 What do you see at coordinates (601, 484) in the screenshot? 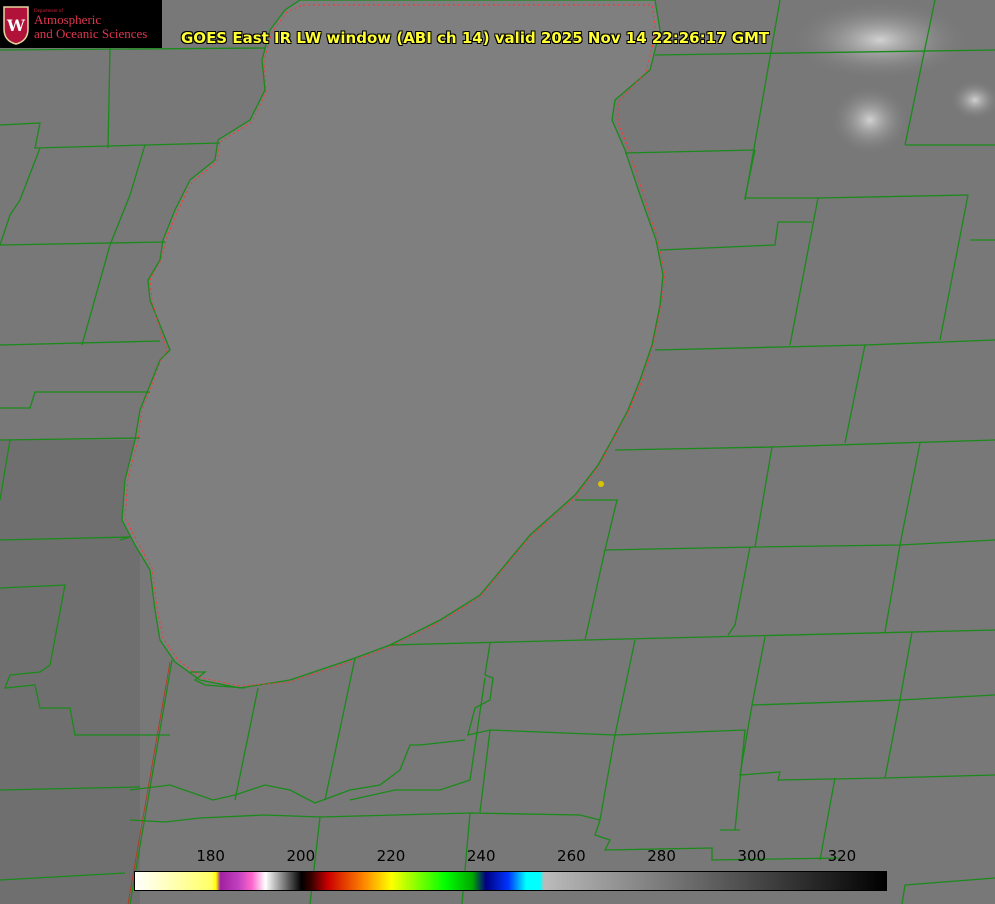
I see `location-marker` at bounding box center [601, 484].